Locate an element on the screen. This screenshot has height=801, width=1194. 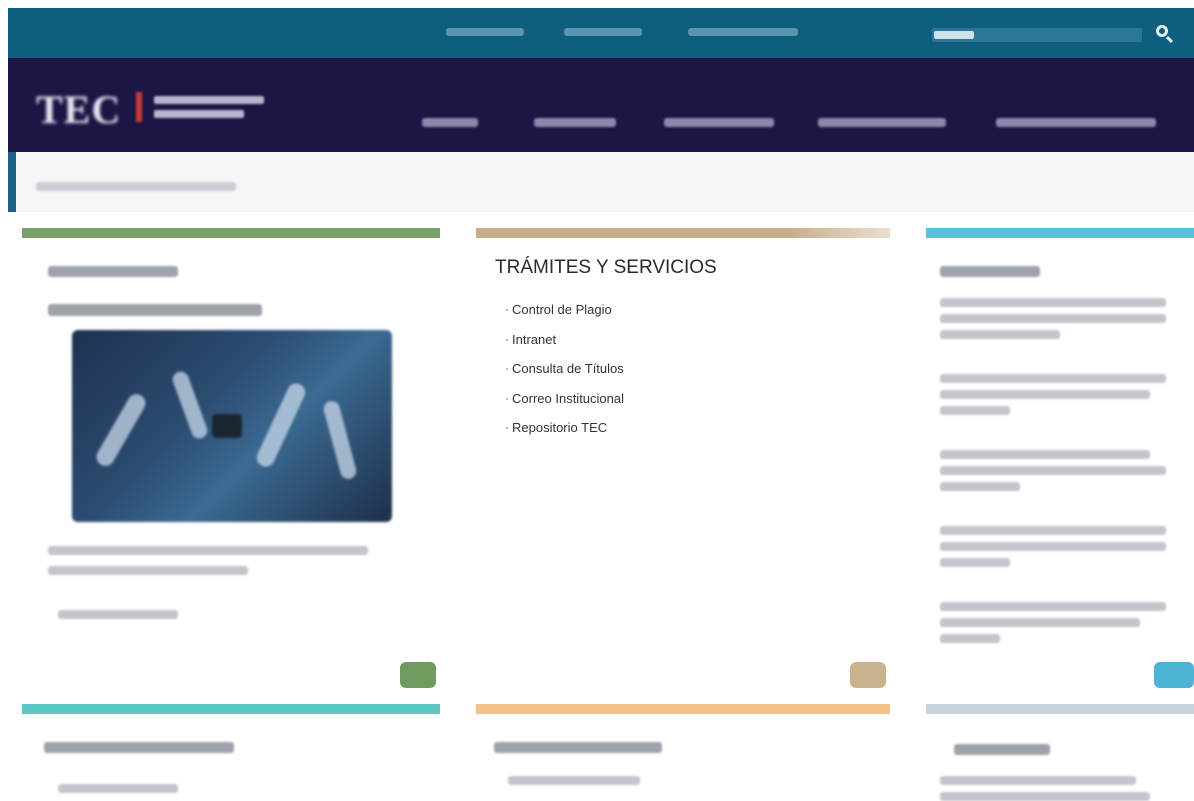
search-input is located at coordinates (1037, 35).